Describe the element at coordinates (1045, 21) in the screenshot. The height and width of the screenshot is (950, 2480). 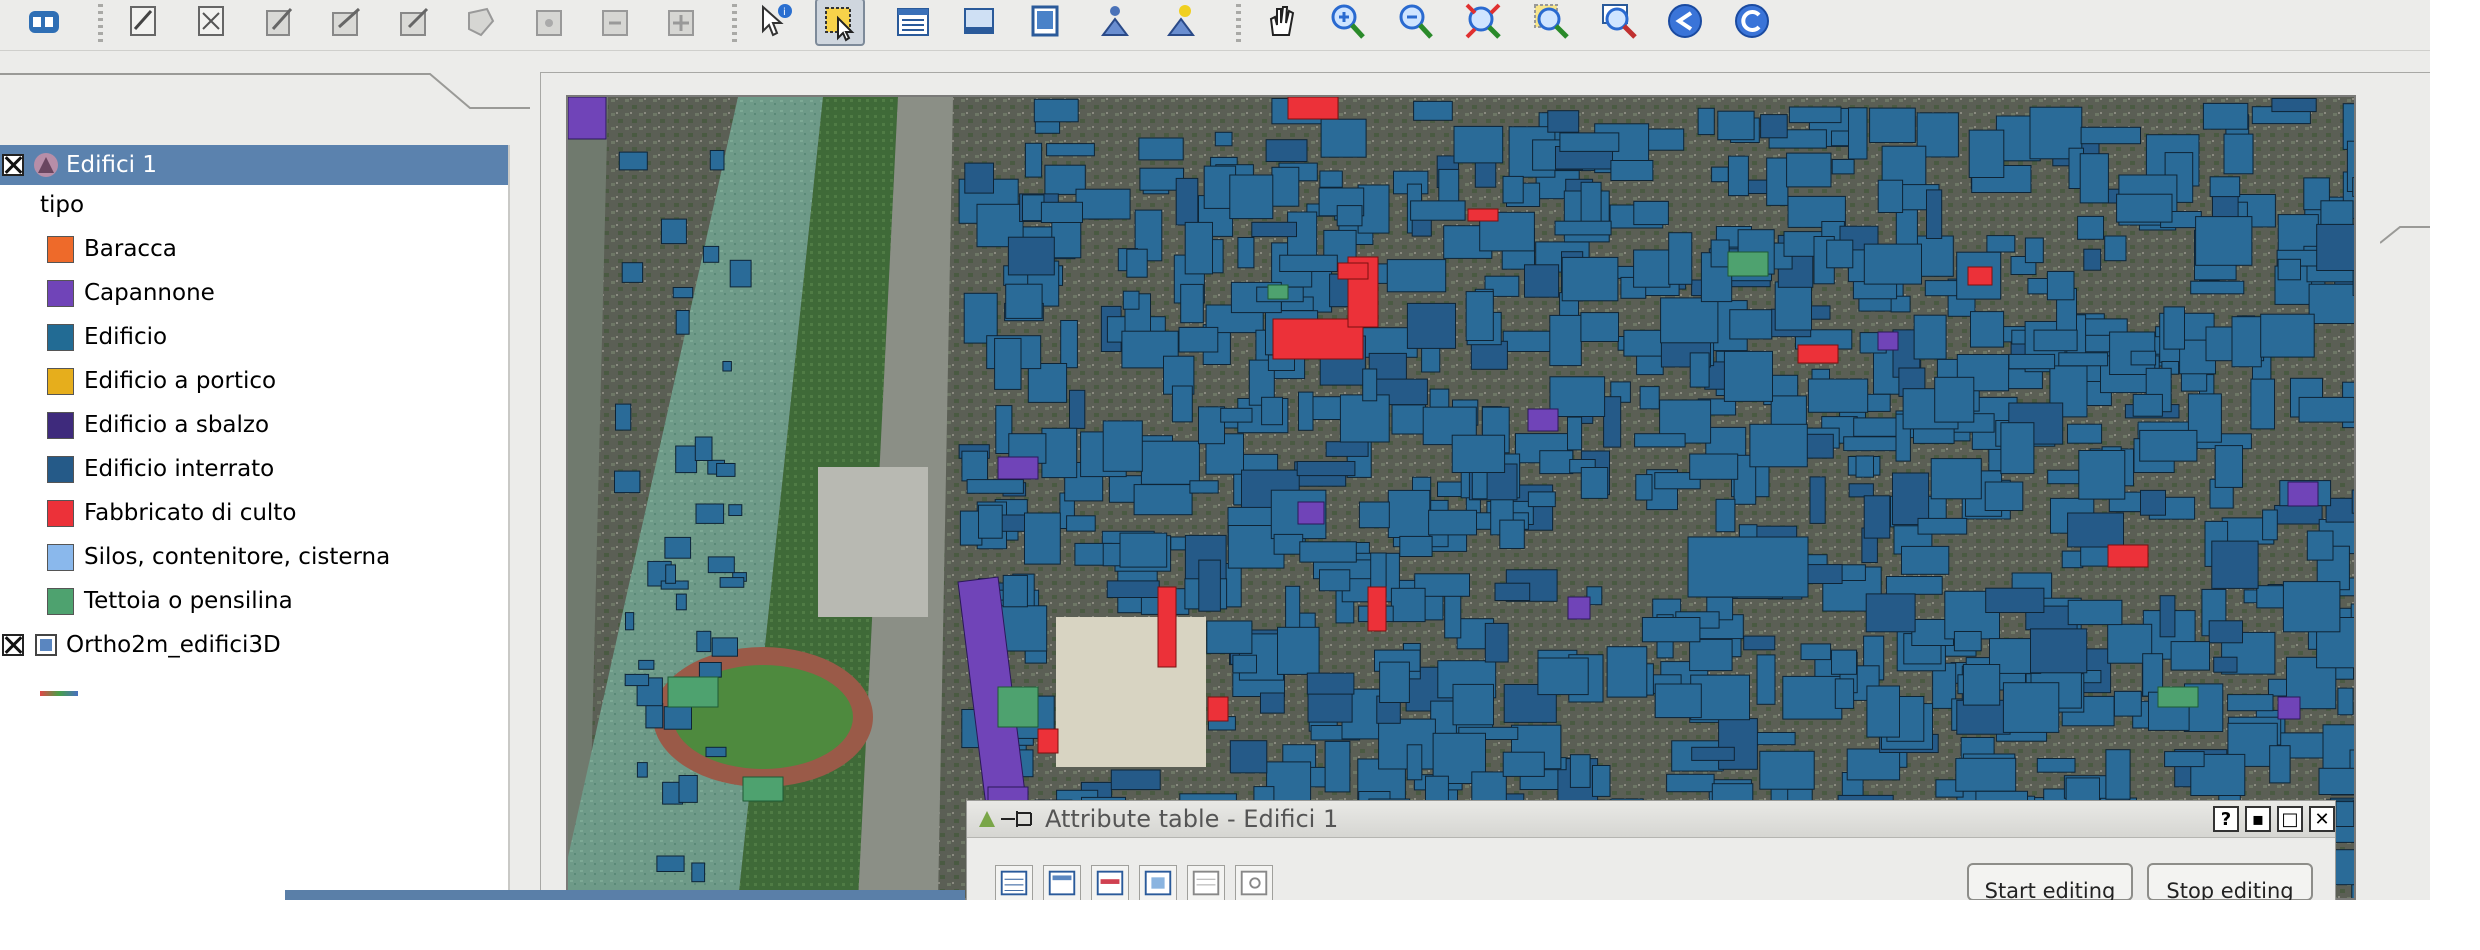
I see `measure-area-icon` at that location.